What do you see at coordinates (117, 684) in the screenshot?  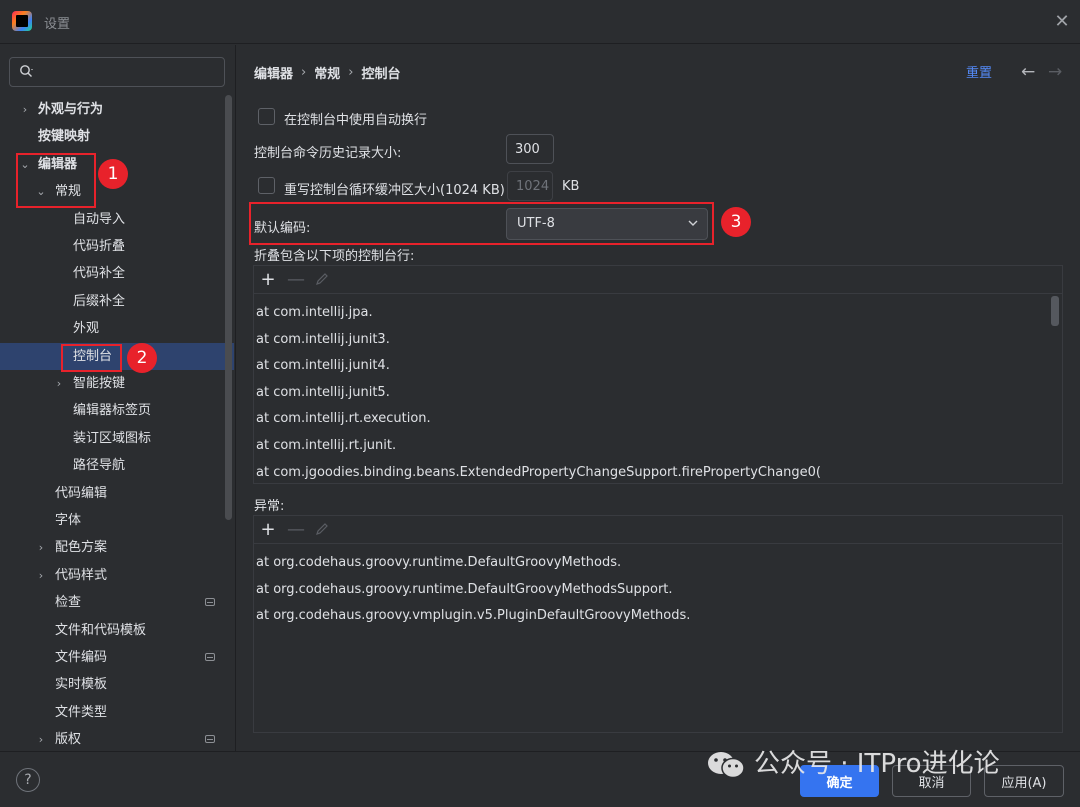 I see `sidebar-item: 实时模板` at bounding box center [117, 684].